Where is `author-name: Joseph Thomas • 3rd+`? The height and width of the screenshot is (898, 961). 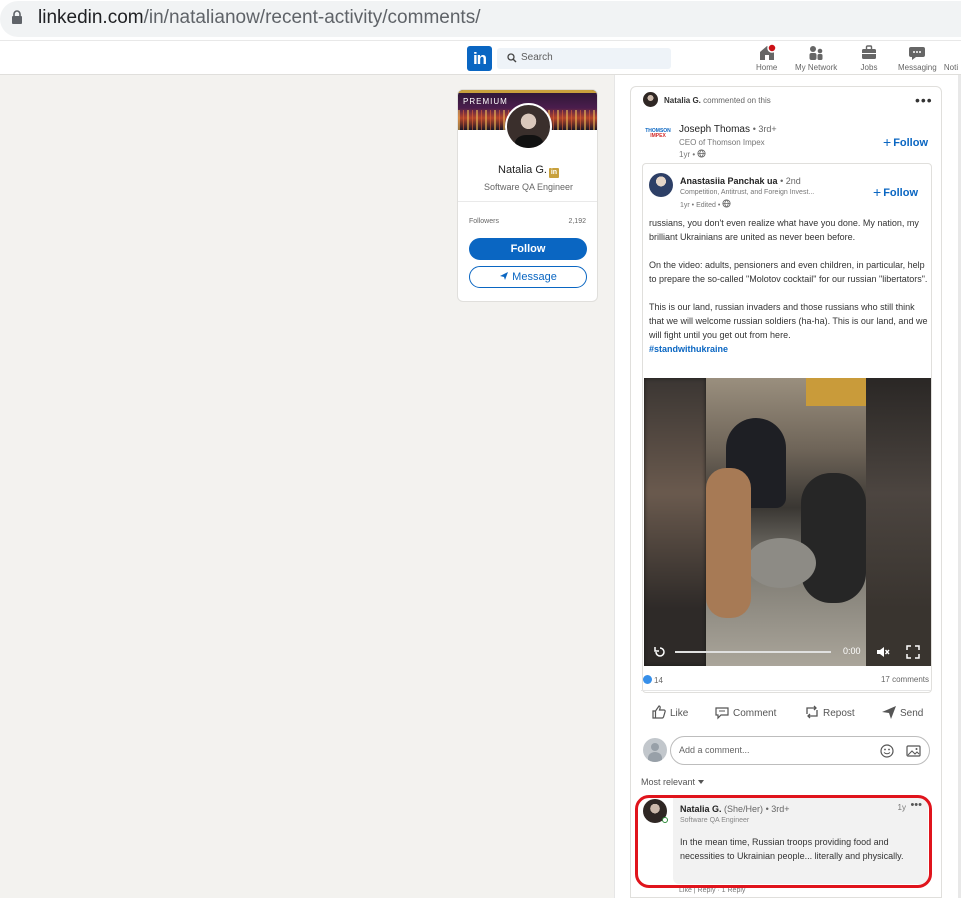
author-name: Joseph Thomas • 3rd+ is located at coordinates (728, 129).